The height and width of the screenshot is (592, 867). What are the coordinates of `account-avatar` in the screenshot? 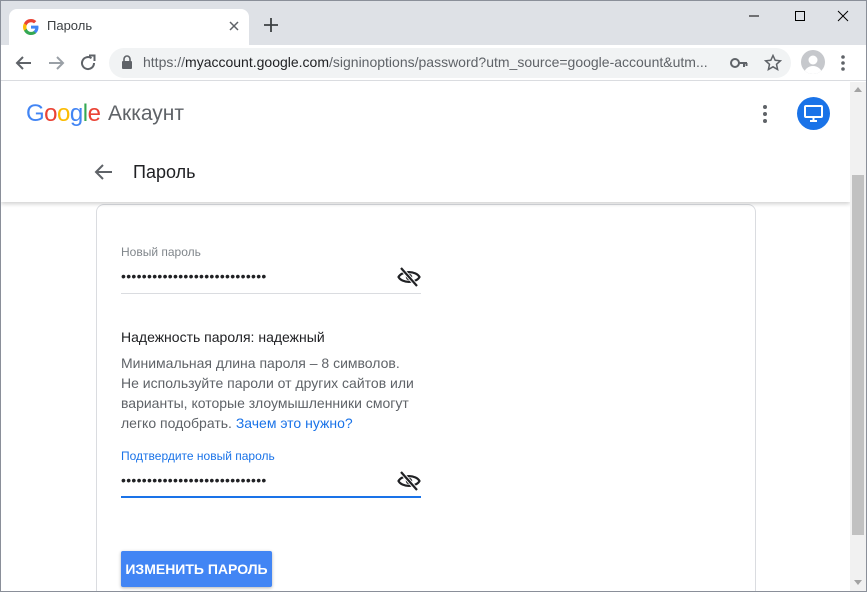 It's located at (813, 113).